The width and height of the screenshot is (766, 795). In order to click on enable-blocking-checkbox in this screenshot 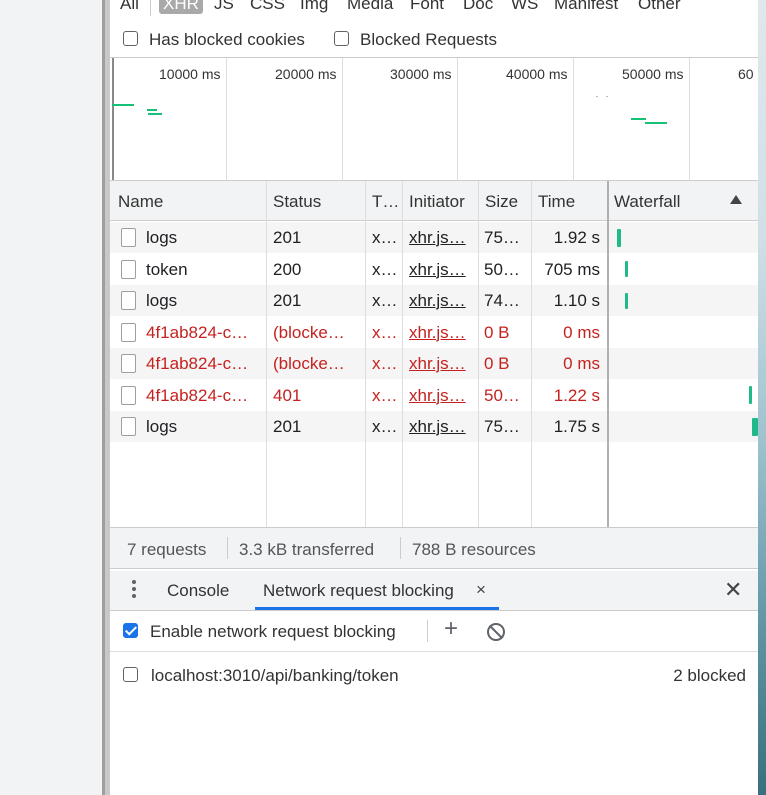, I will do `click(130, 630)`.